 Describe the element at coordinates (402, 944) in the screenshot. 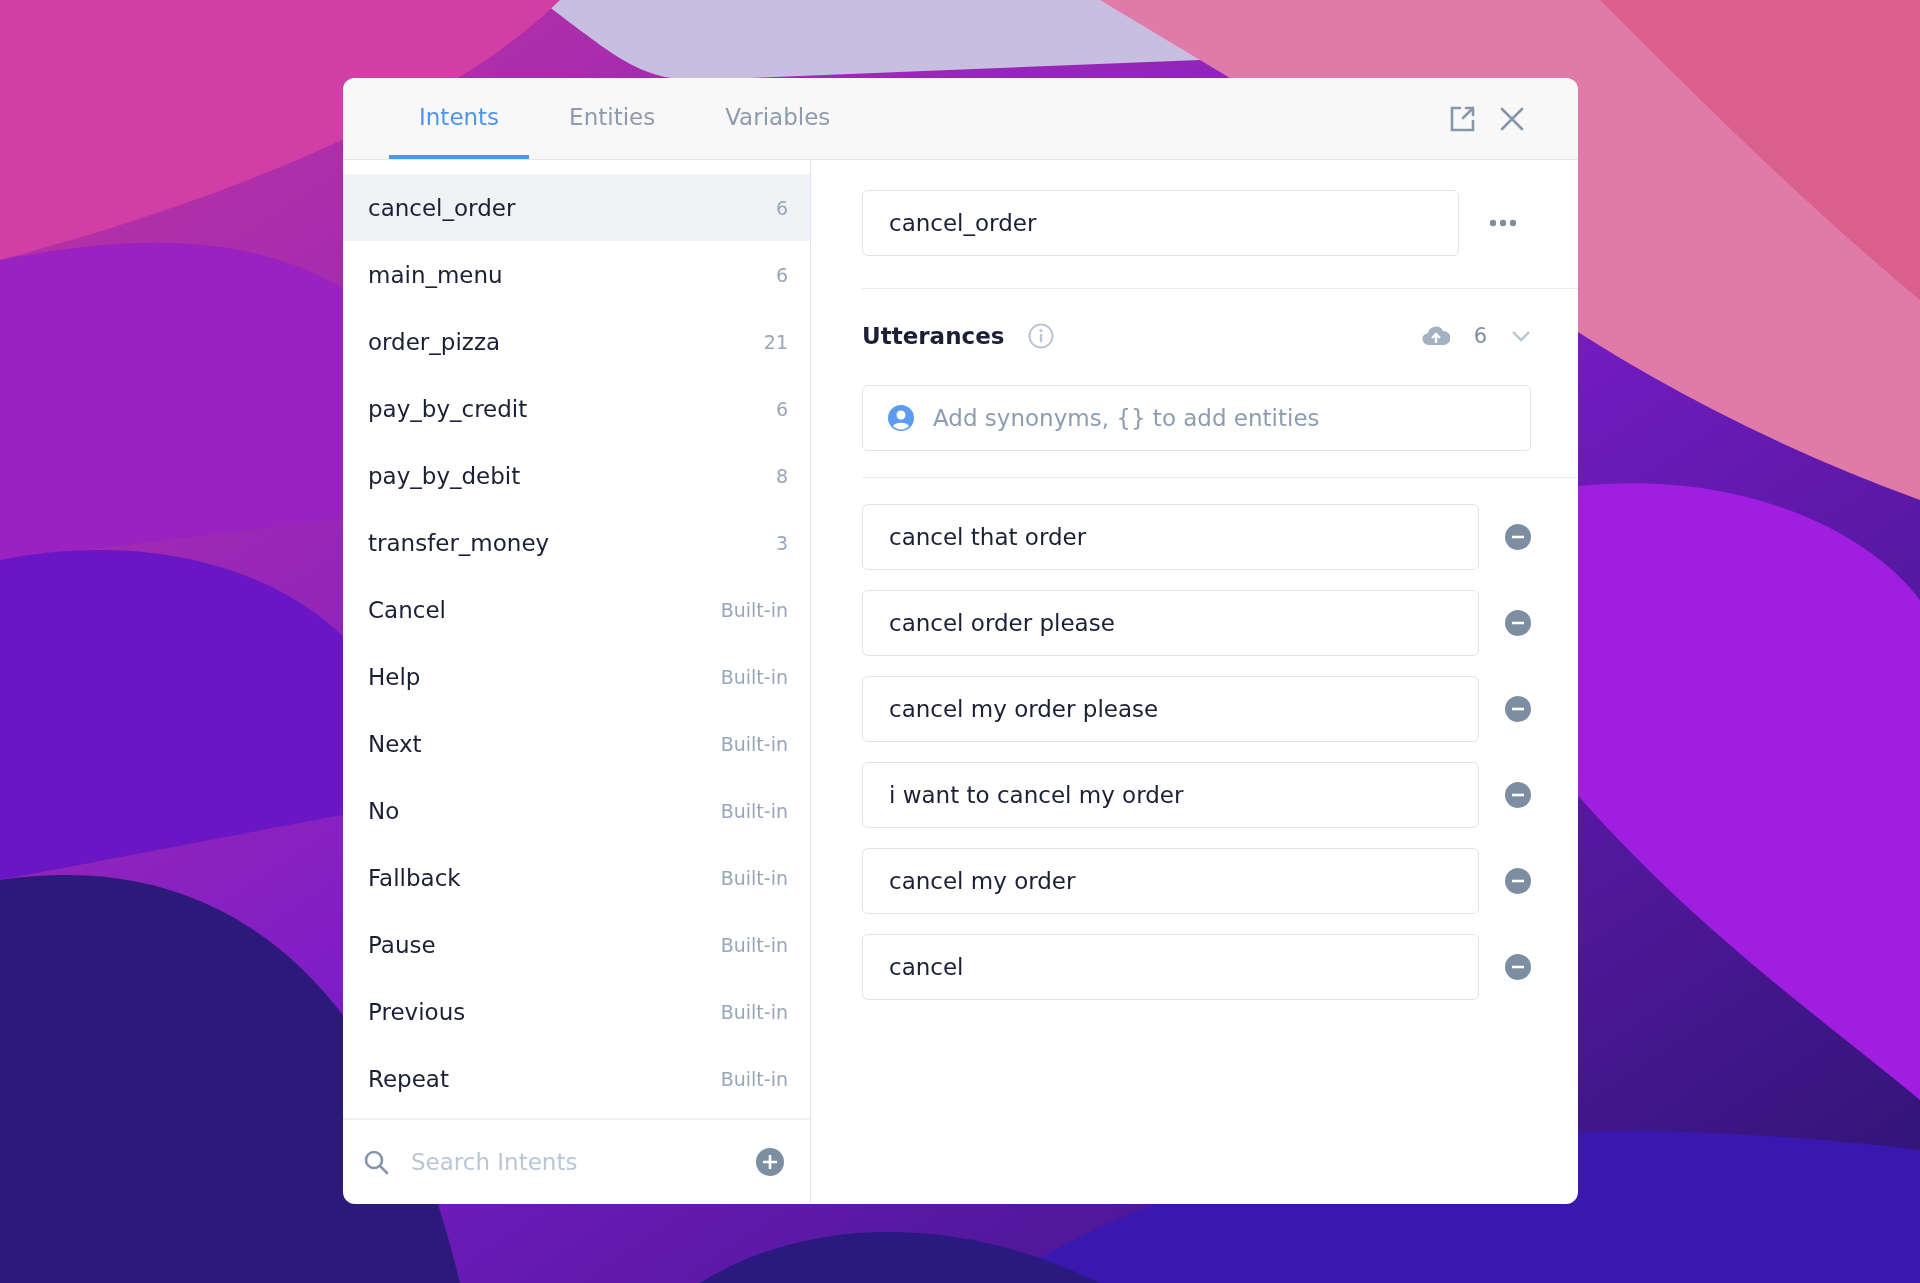

I see `intent-name: Pause` at that location.